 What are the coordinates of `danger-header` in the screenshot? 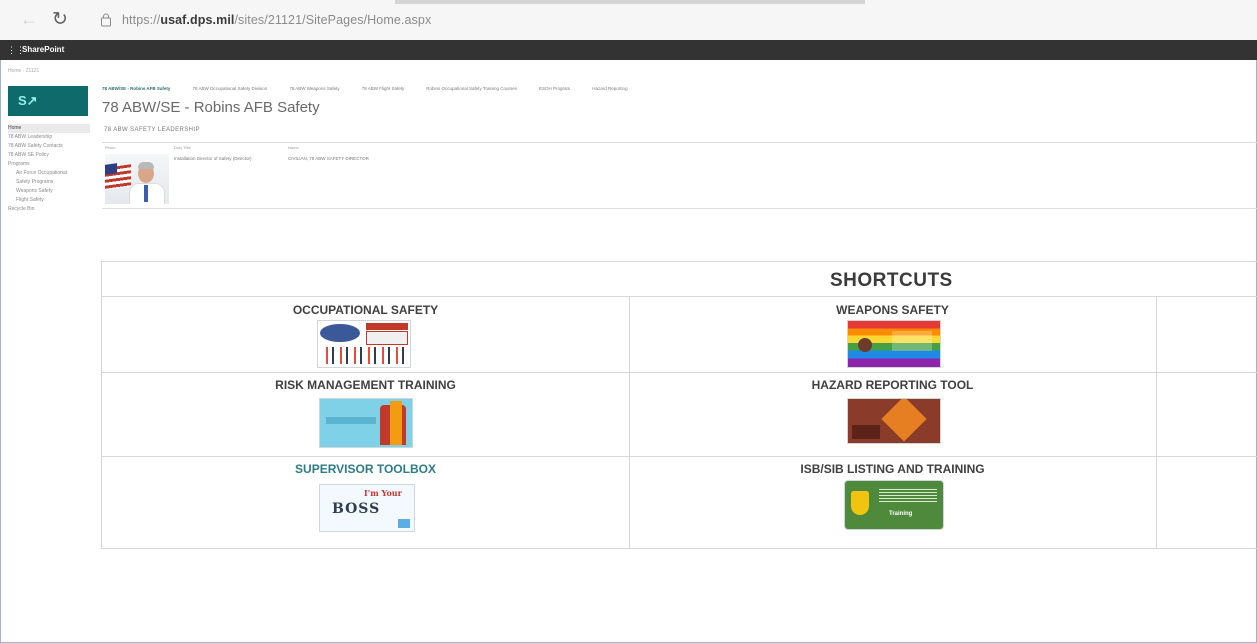 It's located at (387, 326).